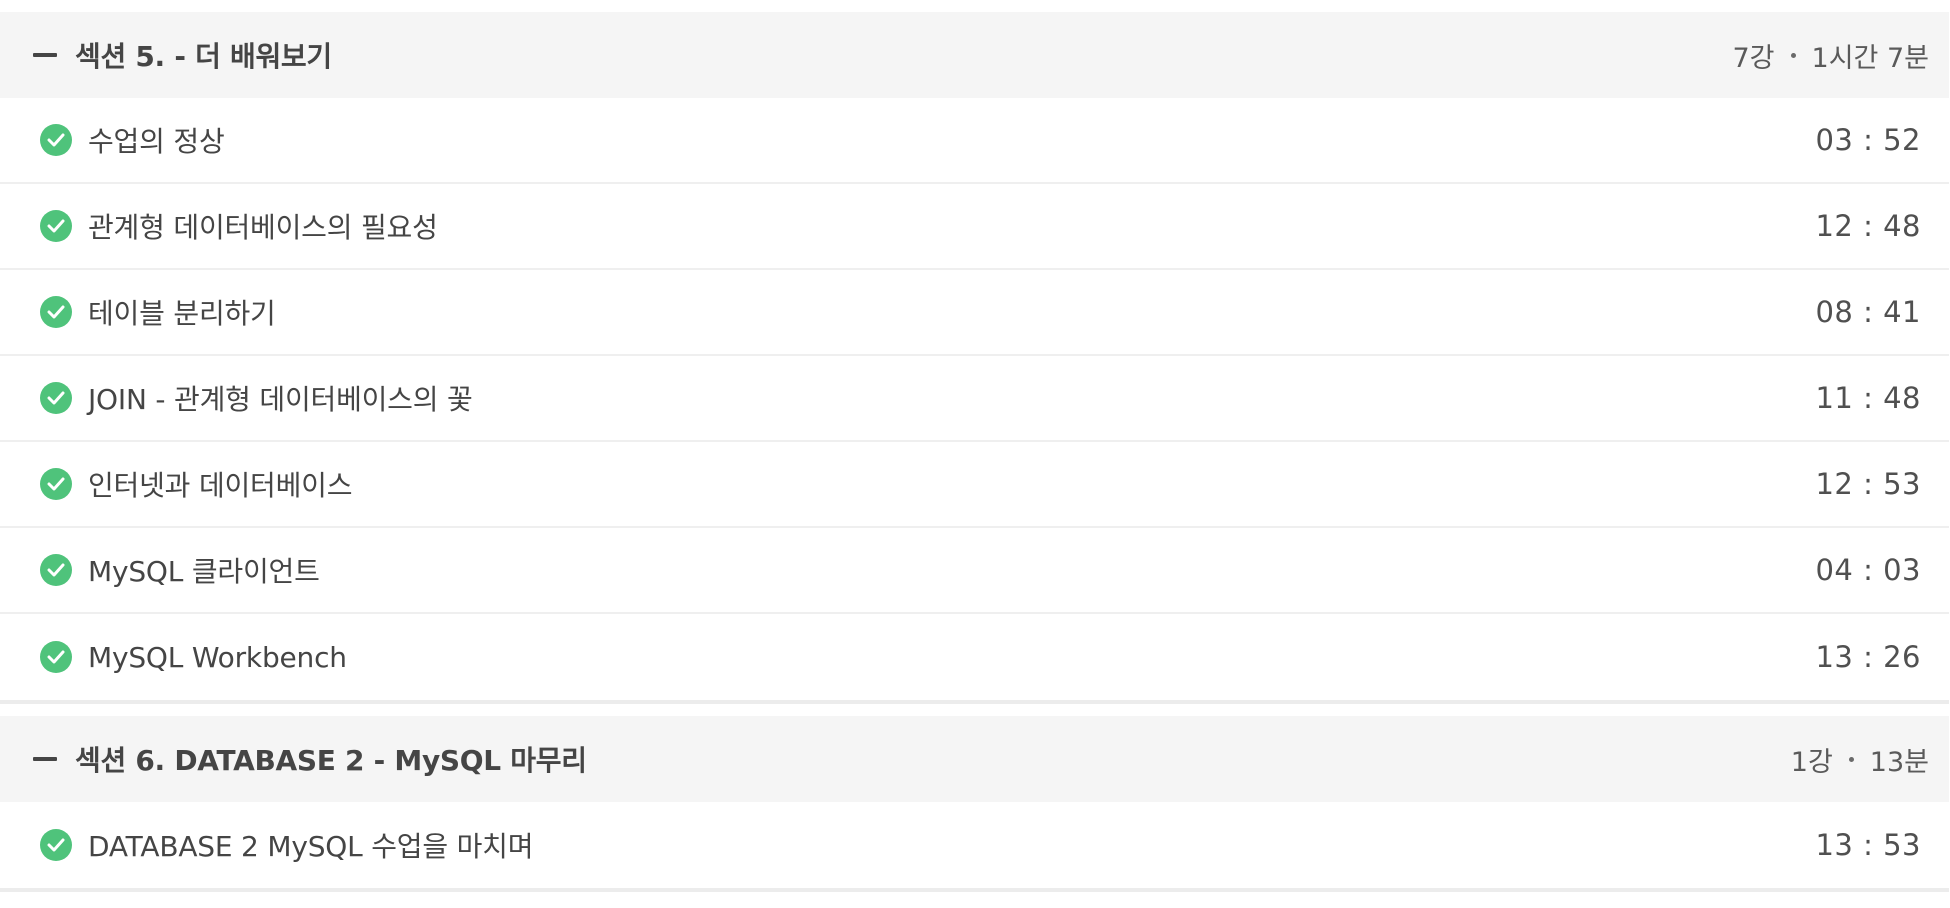 This screenshot has height=908, width=1950. I want to click on section-6-header: 섹션 6. DATABASE 2 - MySQL 마무리 1강 13분, so click(974, 759).